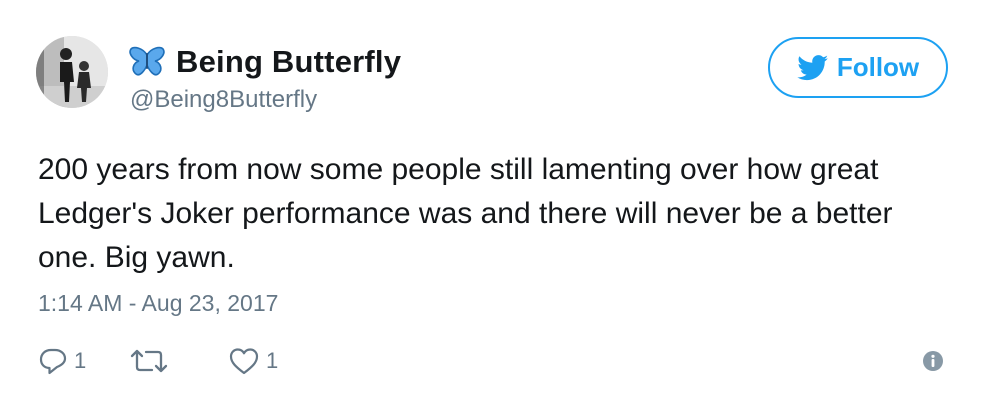  What do you see at coordinates (813, 67) in the screenshot?
I see `twitter-bird-icon` at bounding box center [813, 67].